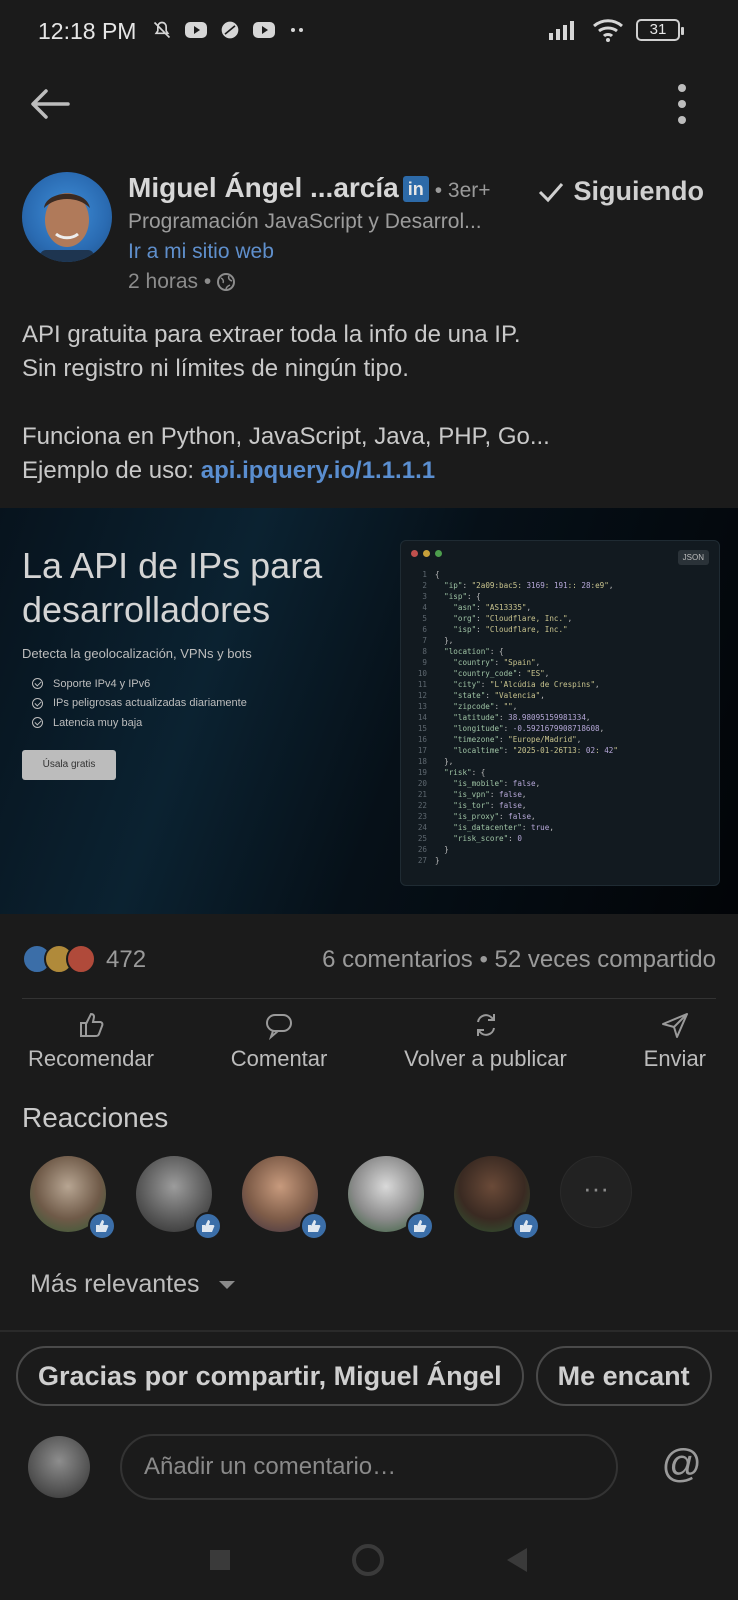 This screenshot has height=1600, width=738. Describe the element at coordinates (485, 1058) in the screenshot. I see `repost-label: Volver a publicar` at that location.